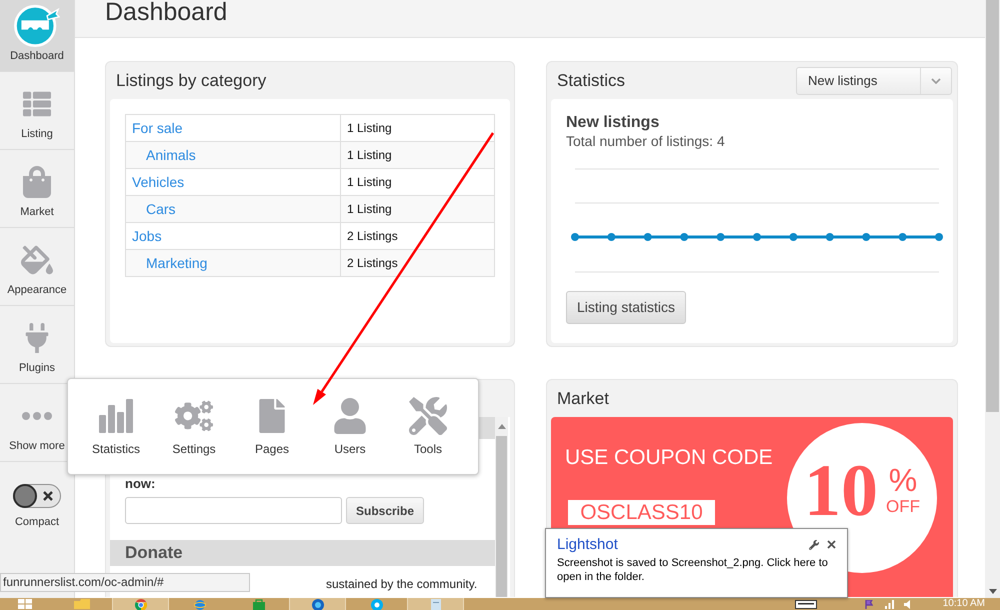  What do you see at coordinates (992, 591) in the screenshot?
I see `caret-down-icon` at bounding box center [992, 591].